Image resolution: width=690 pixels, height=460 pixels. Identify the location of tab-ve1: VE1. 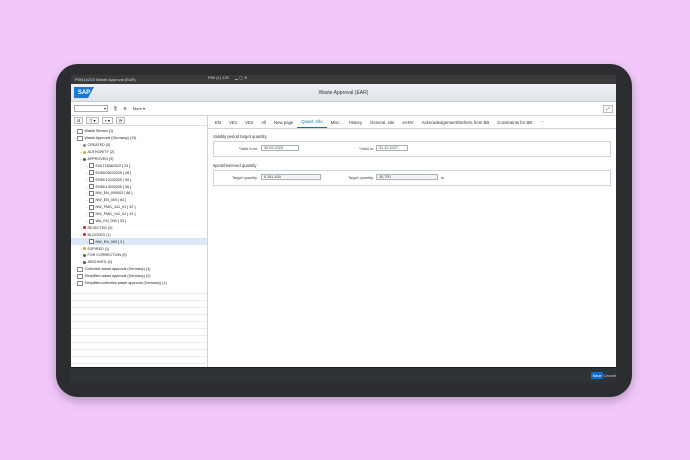
(233, 124).